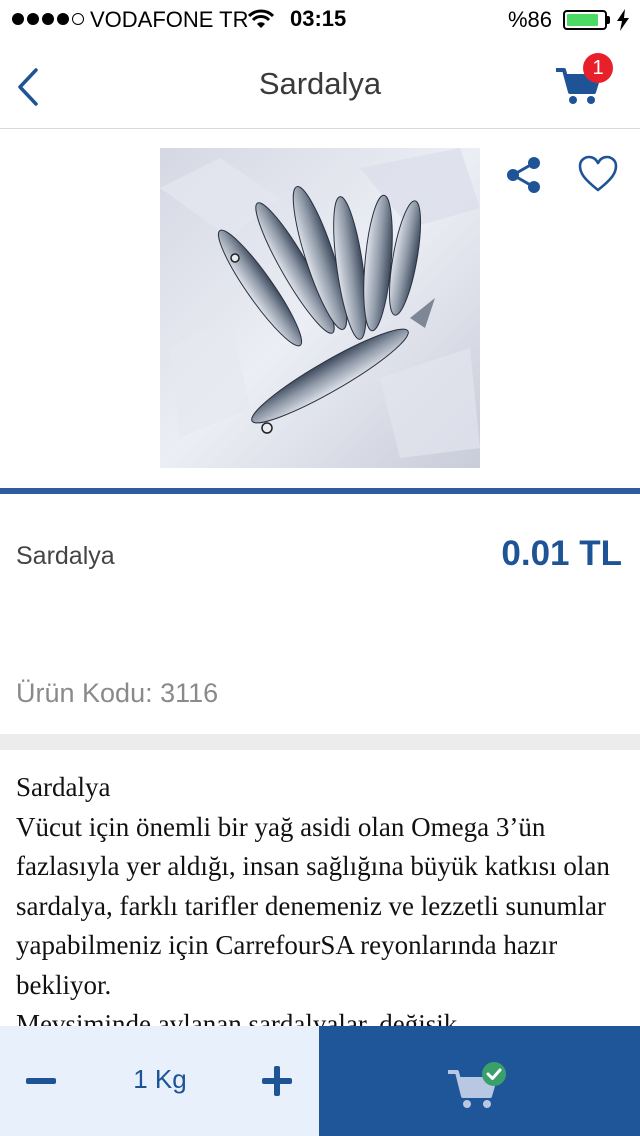 The width and height of the screenshot is (640, 1136). I want to click on signal-strength-icon, so click(48, 19).